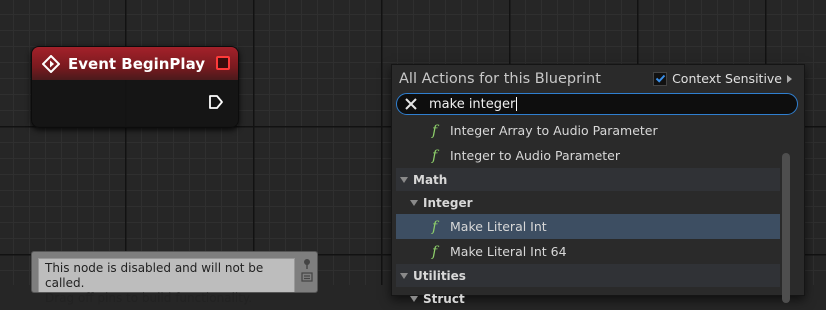 The width and height of the screenshot is (826, 310). What do you see at coordinates (498, 226) in the screenshot?
I see `list-item-label: Make Literal Int` at bounding box center [498, 226].